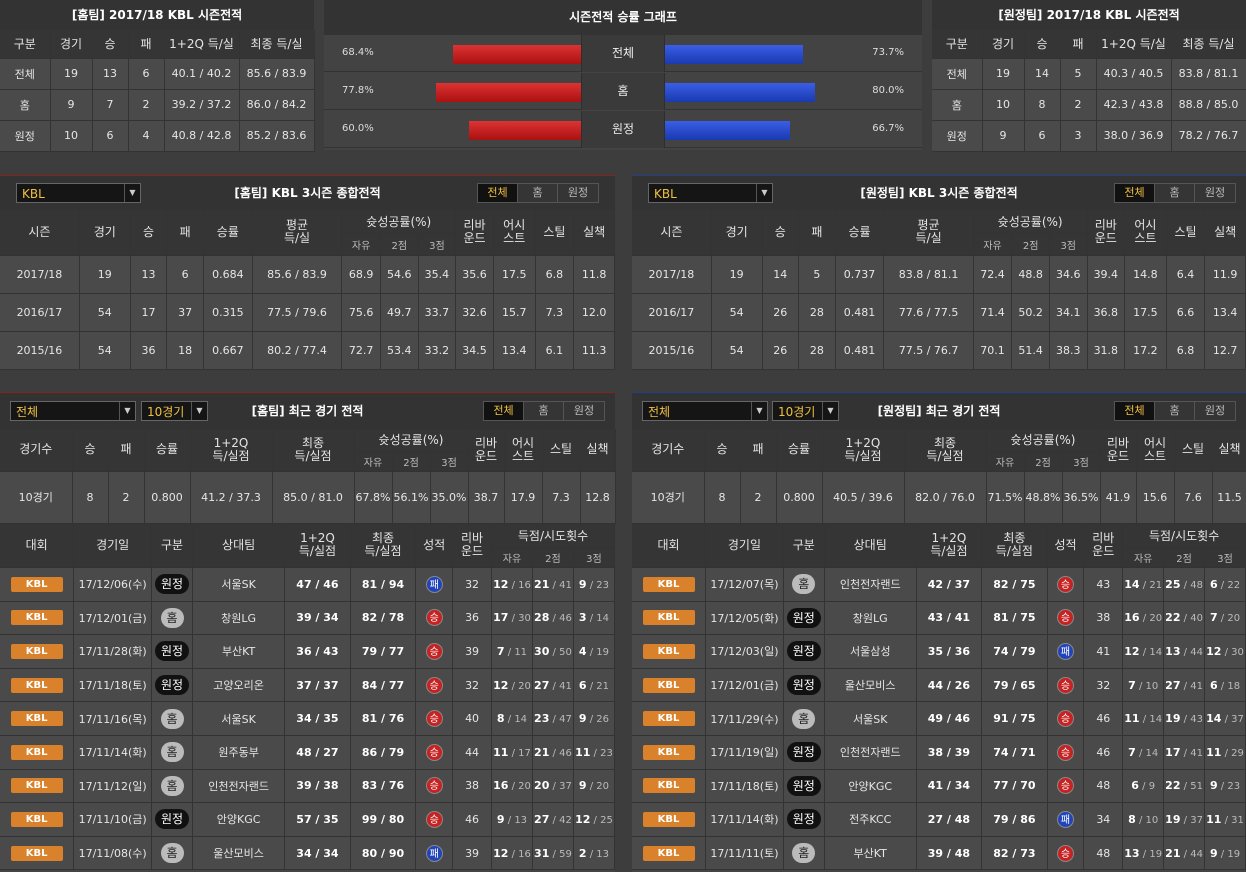  What do you see at coordinates (512, 718) in the screenshot?
I see `shot-ft: 8 / 14` at bounding box center [512, 718].